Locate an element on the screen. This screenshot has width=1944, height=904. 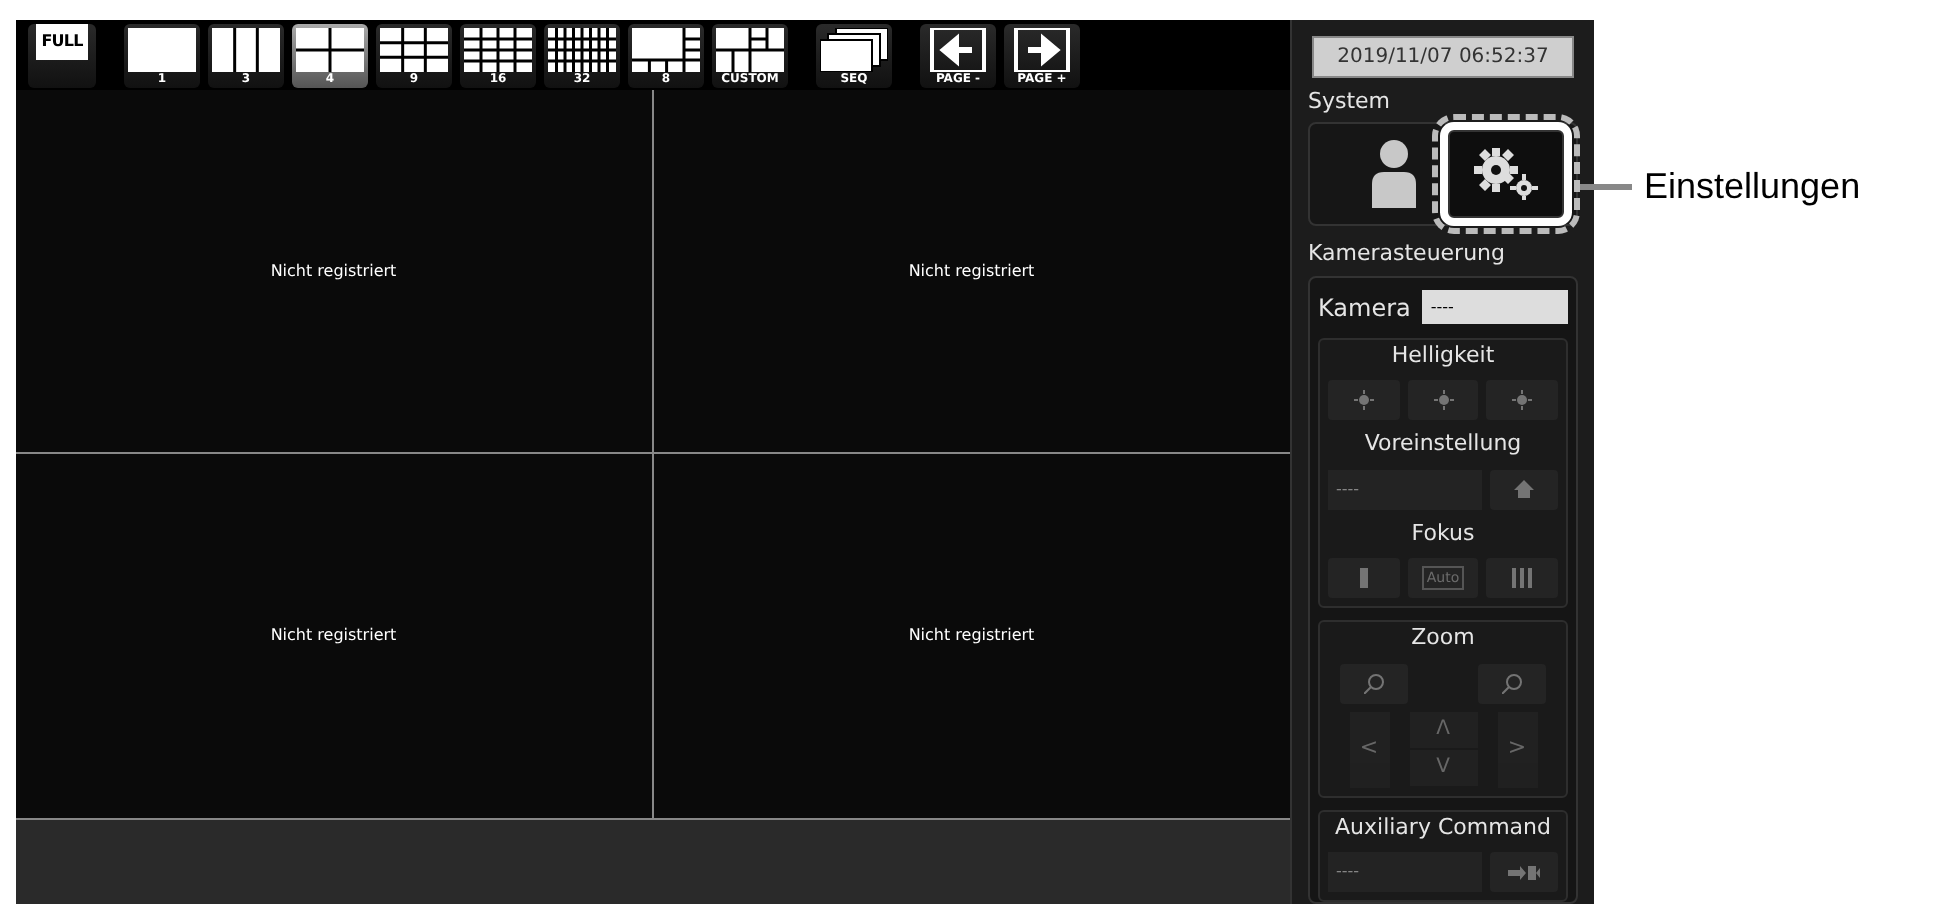
group-title: Fokus is located at coordinates (1443, 533).